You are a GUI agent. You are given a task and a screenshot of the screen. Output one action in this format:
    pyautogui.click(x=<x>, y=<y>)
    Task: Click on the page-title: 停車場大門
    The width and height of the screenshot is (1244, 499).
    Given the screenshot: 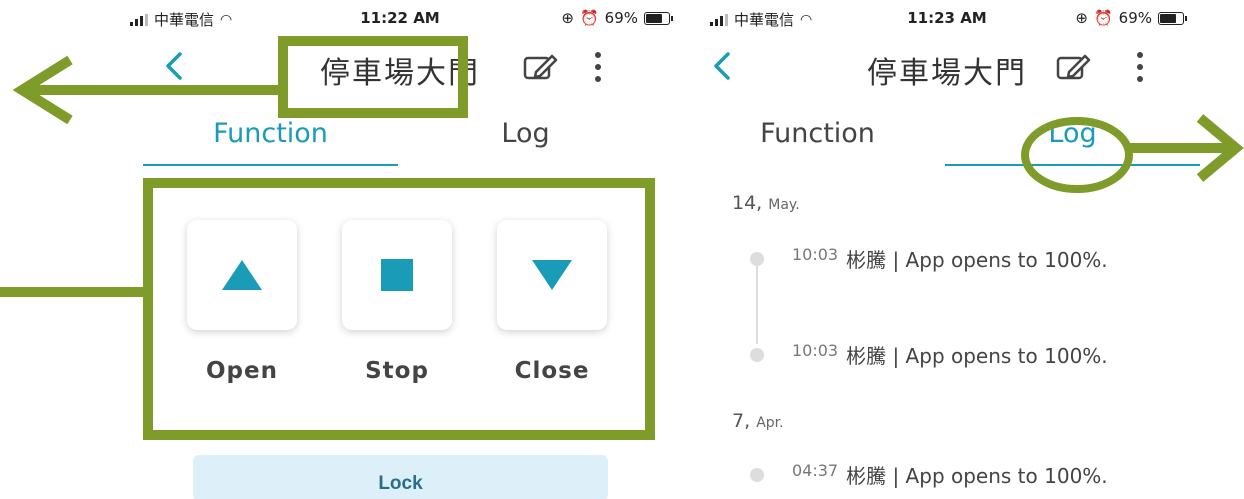 What is the action you would take?
    pyautogui.click(x=947, y=73)
    